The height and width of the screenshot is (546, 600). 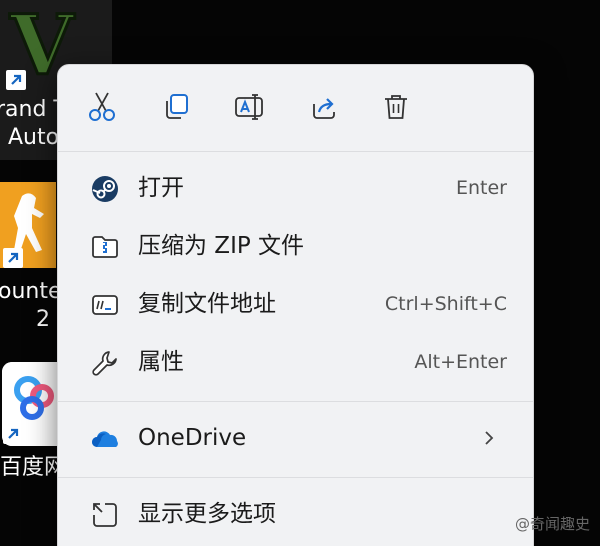 What do you see at coordinates (221, 246) in the screenshot?
I see `menu-item-label: 压缩为 ZIP 文件` at bounding box center [221, 246].